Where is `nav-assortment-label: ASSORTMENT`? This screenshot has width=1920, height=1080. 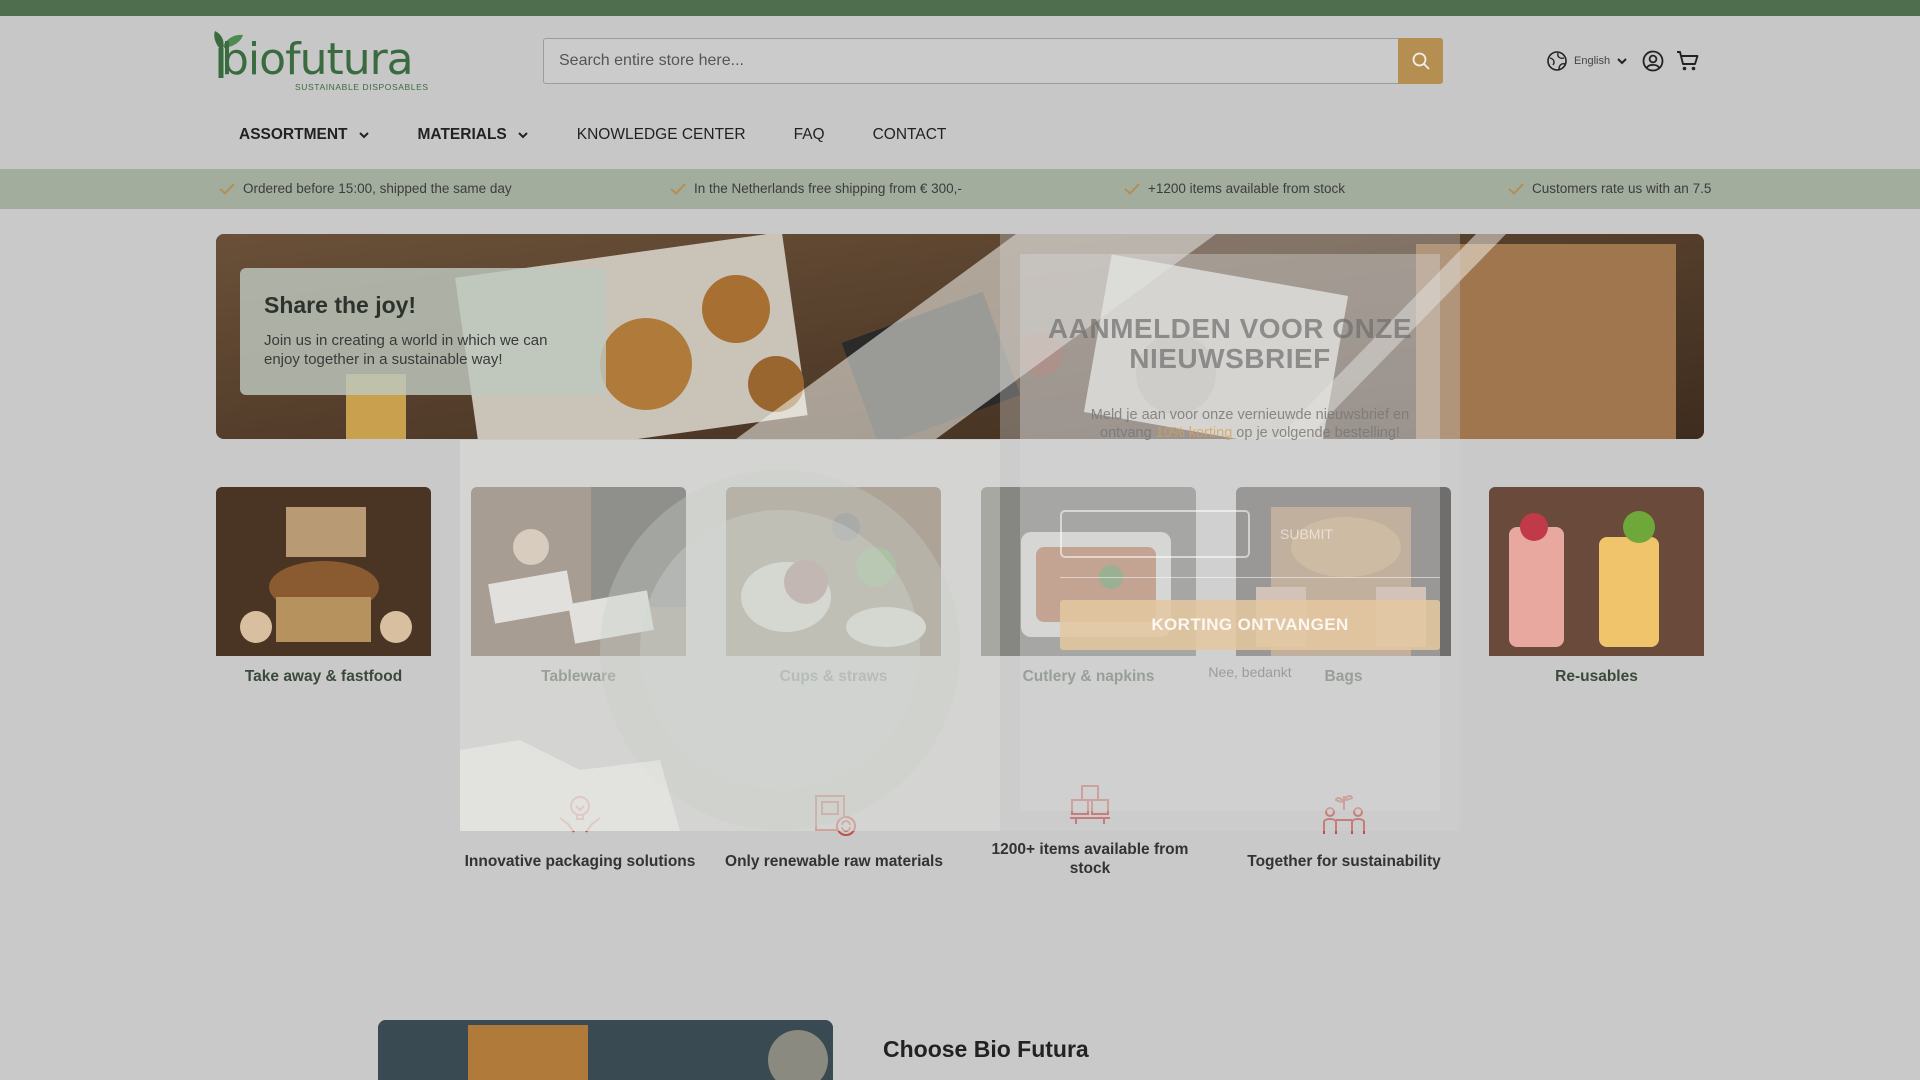 nav-assortment-label: ASSORTMENT is located at coordinates (293, 134).